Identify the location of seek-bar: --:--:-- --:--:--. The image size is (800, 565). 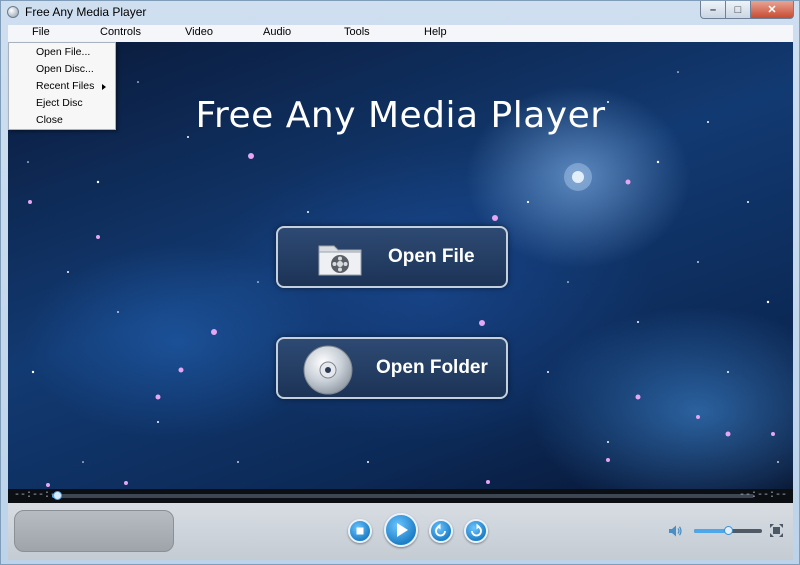
(400, 496).